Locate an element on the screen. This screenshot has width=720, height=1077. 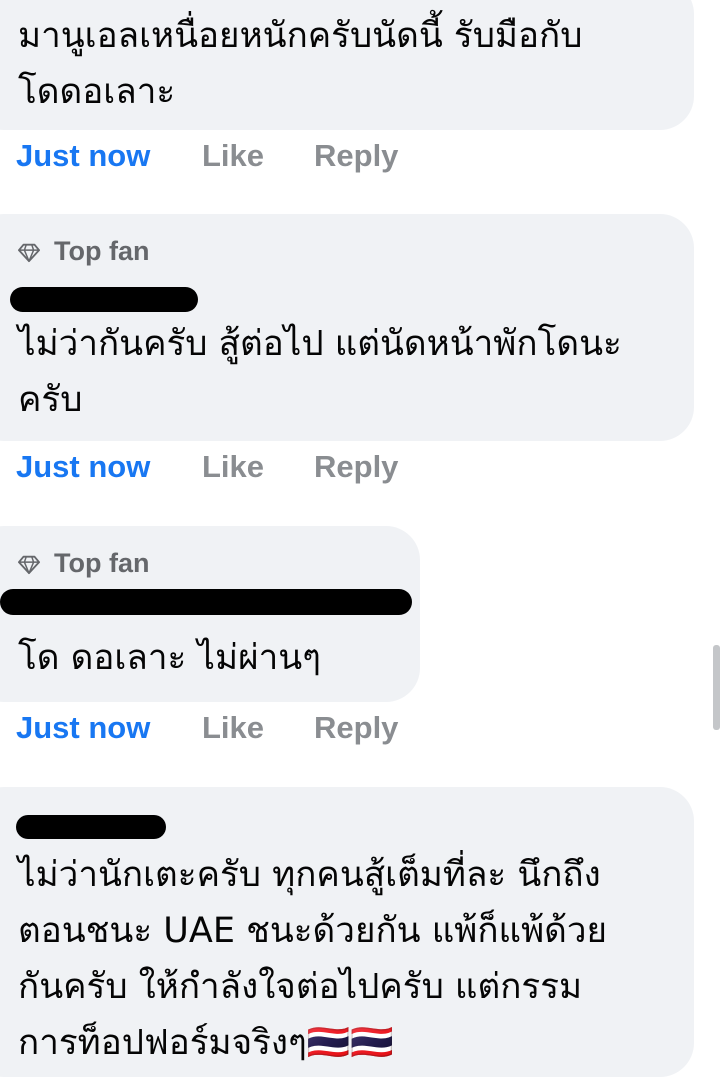
scrollbar is located at coordinates (716, 687).